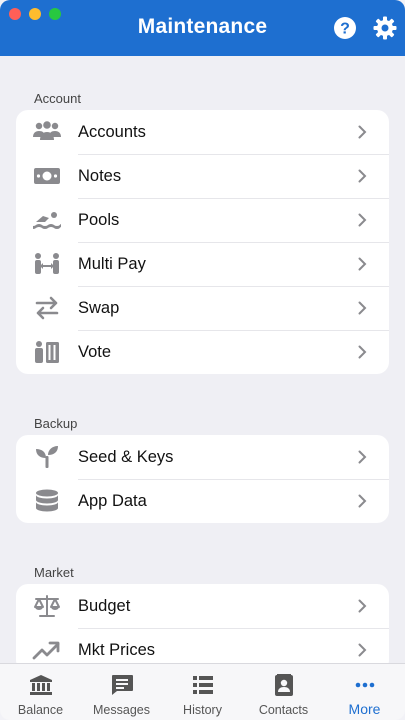 Image resolution: width=405 pixels, height=720 pixels. I want to click on row-label: Mkt Prices, so click(117, 649).